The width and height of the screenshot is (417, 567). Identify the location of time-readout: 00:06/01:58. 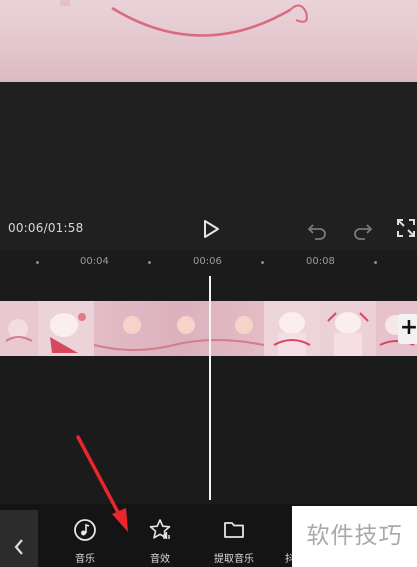
(46, 228).